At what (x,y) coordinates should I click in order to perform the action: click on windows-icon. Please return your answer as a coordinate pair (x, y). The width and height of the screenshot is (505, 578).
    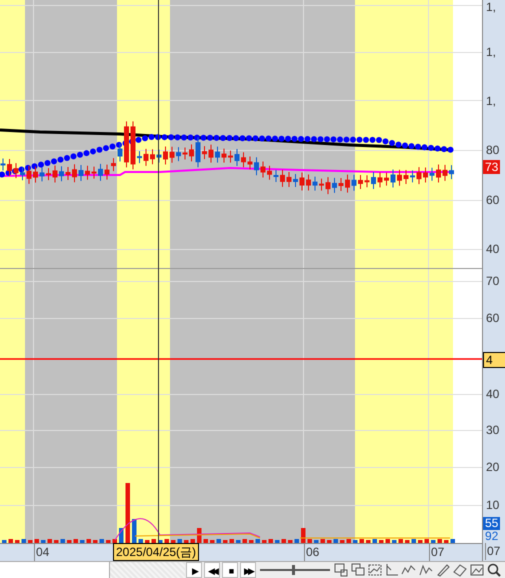
    Looking at the image, I should click on (358, 570).